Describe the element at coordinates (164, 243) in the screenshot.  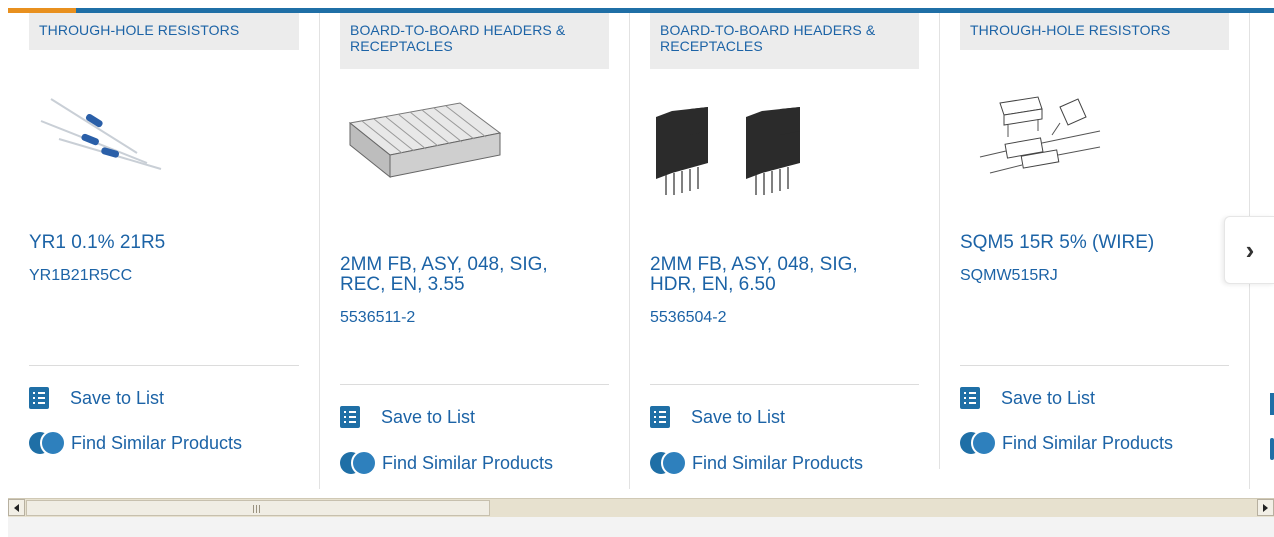
I see `product-title: YR1 0.1% 21R5` at that location.